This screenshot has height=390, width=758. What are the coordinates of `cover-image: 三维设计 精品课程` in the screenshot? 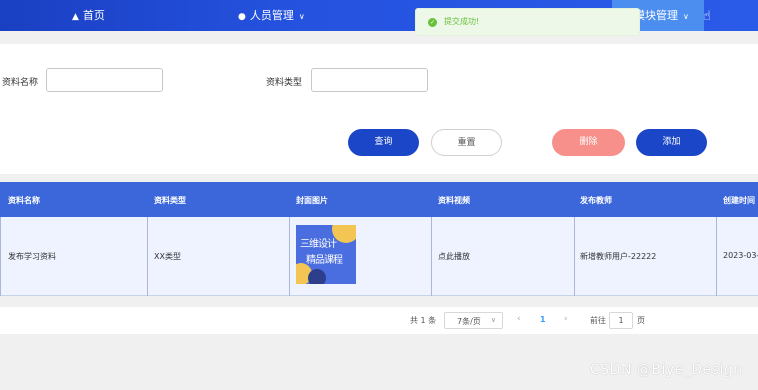 It's located at (326, 254).